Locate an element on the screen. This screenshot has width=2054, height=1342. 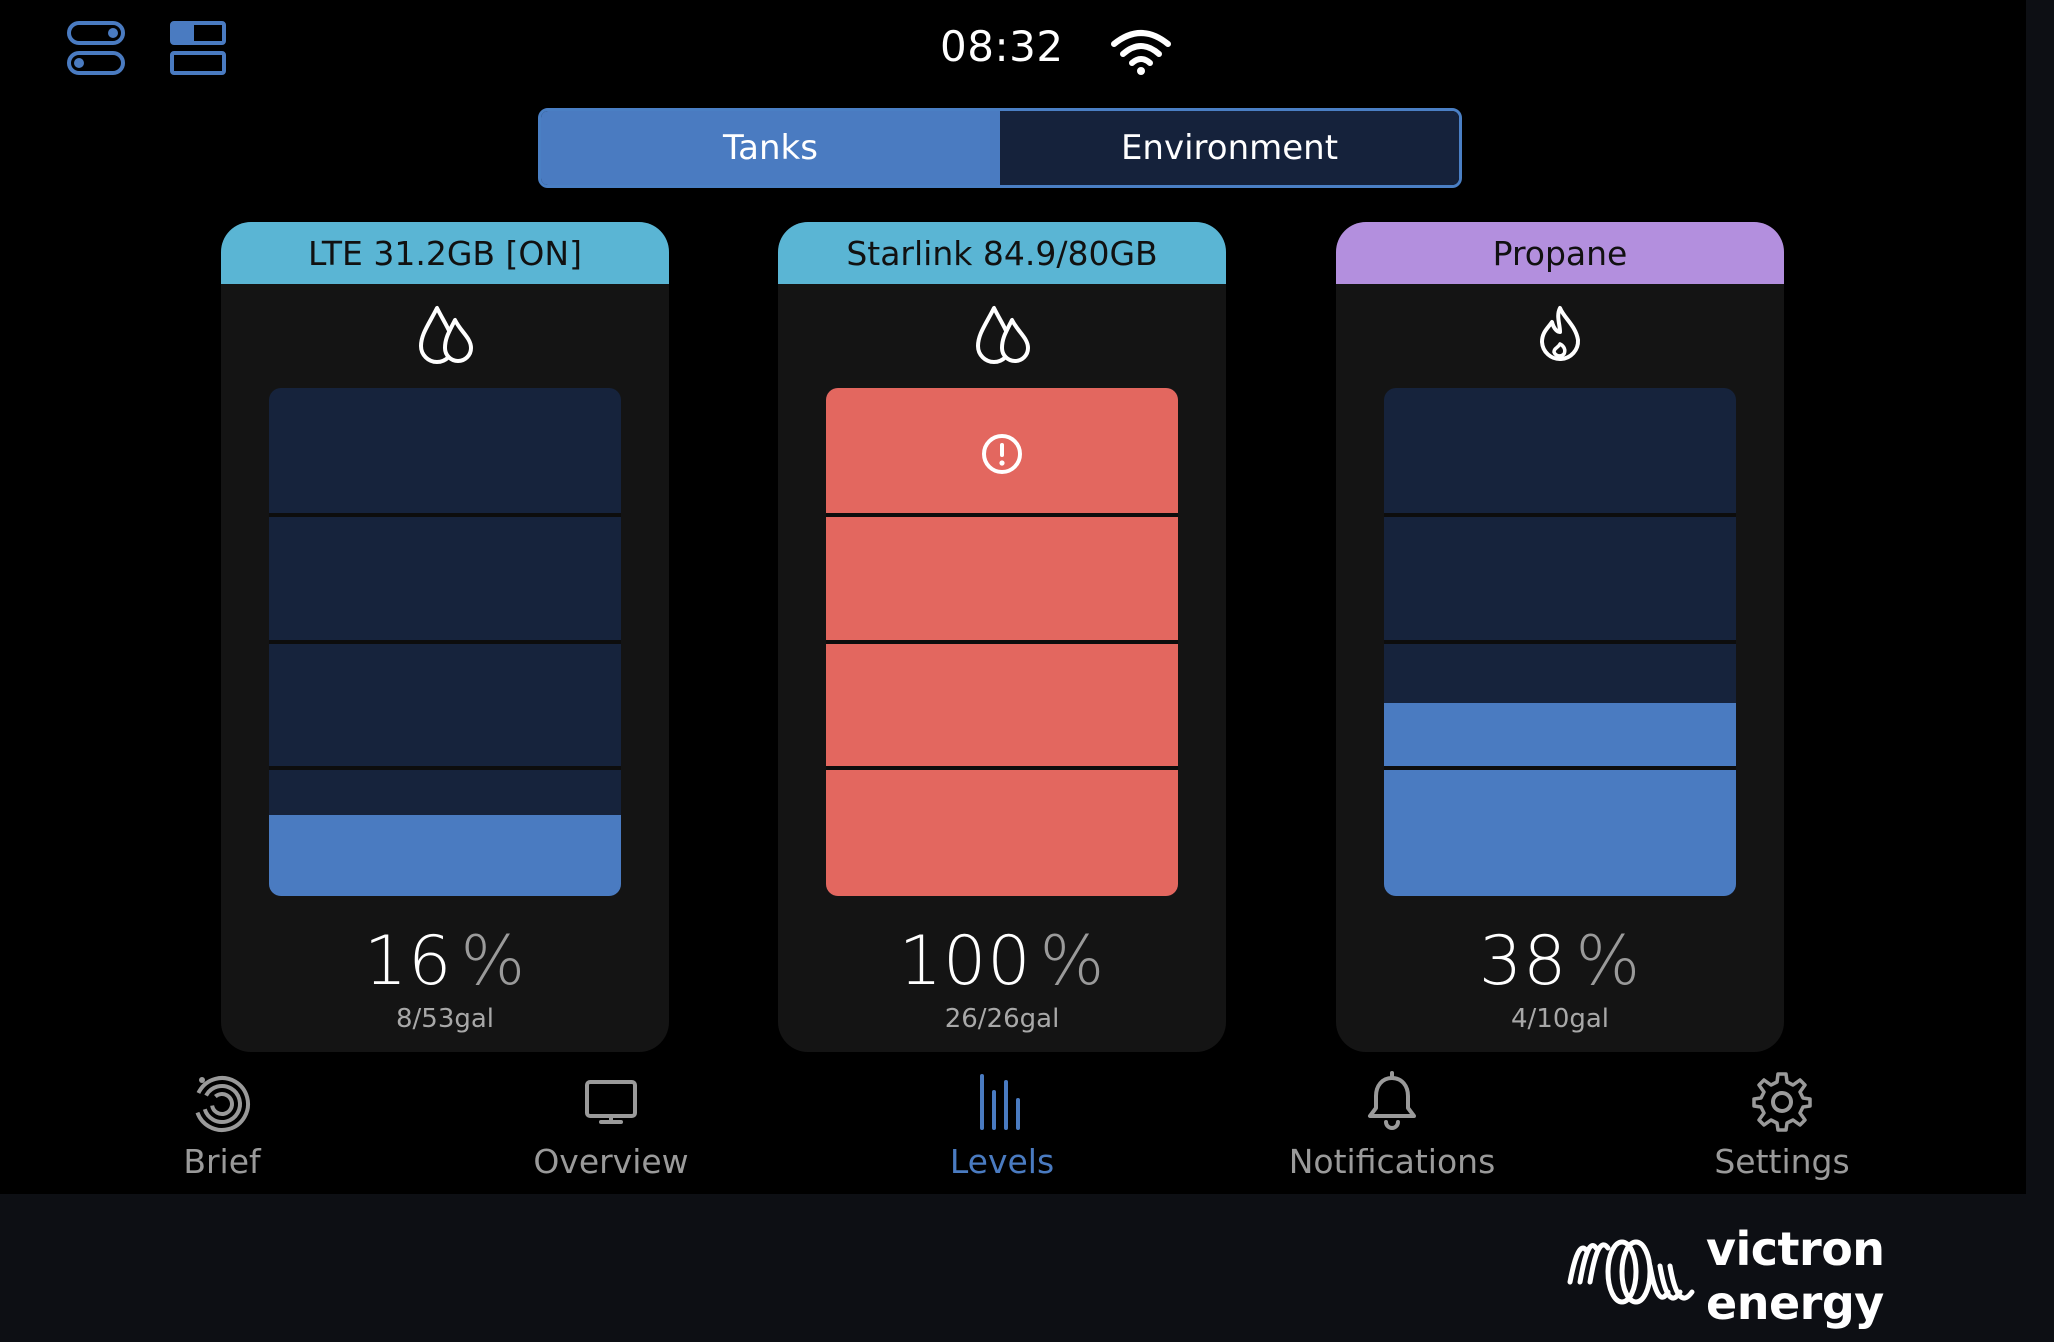
alert-icon is located at coordinates (1002, 454).